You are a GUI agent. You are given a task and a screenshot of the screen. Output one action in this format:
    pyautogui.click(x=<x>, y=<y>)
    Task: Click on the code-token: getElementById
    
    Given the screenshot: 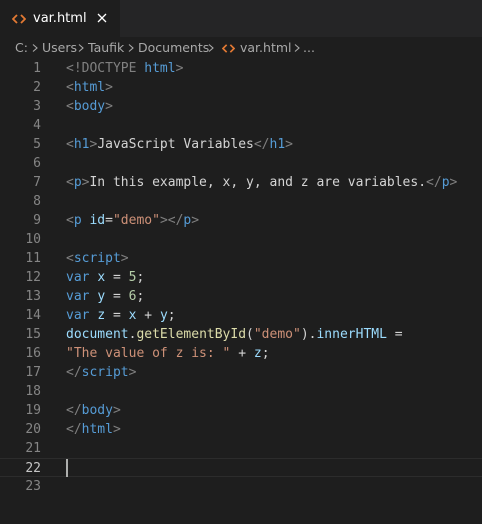 What is the action you would take?
    pyautogui.click(x=191, y=334)
    